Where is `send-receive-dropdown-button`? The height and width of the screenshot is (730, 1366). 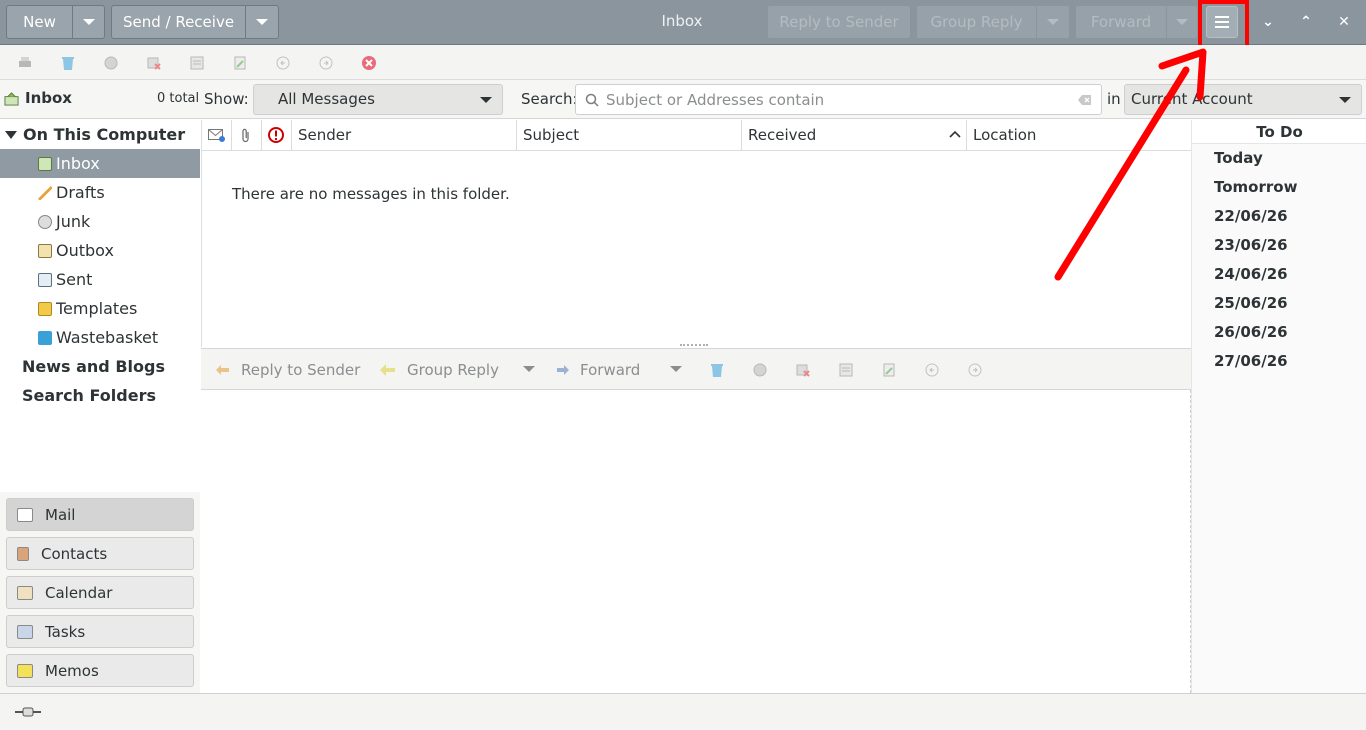 send-receive-dropdown-button is located at coordinates (262, 22).